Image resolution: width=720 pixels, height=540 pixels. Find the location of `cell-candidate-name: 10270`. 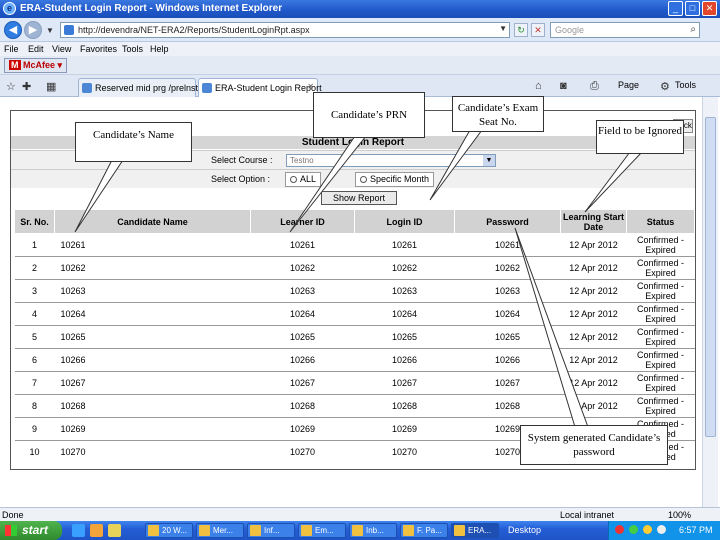

cell-candidate-name: 10270 is located at coordinates (152, 452).